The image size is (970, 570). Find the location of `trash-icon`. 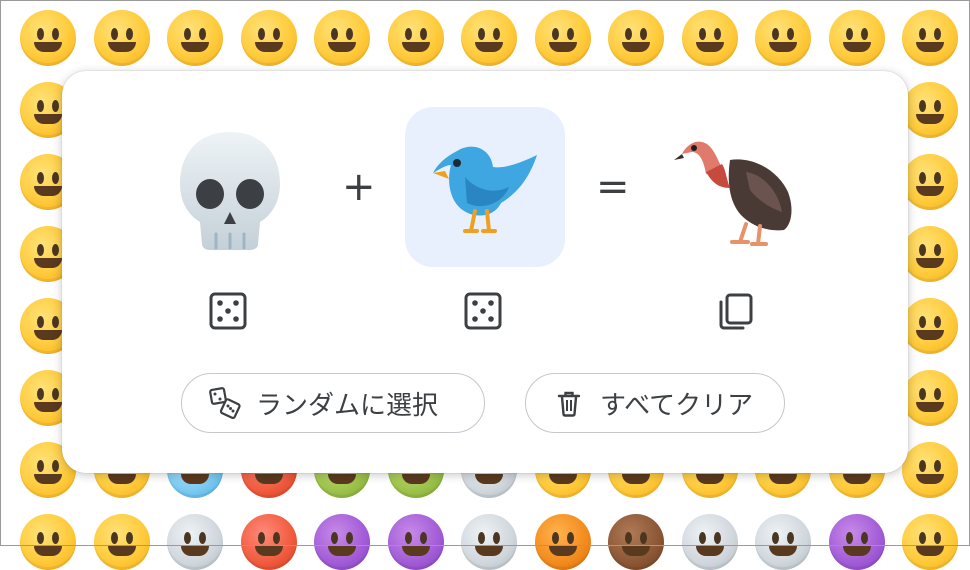

trash-icon is located at coordinates (569, 403).